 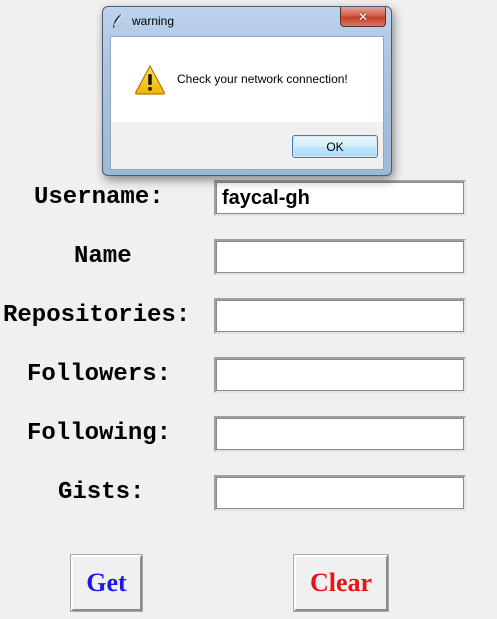 What do you see at coordinates (99, 374) in the screenshot?
I see `followers-label: Followers:` at bounding box center [99, 374].